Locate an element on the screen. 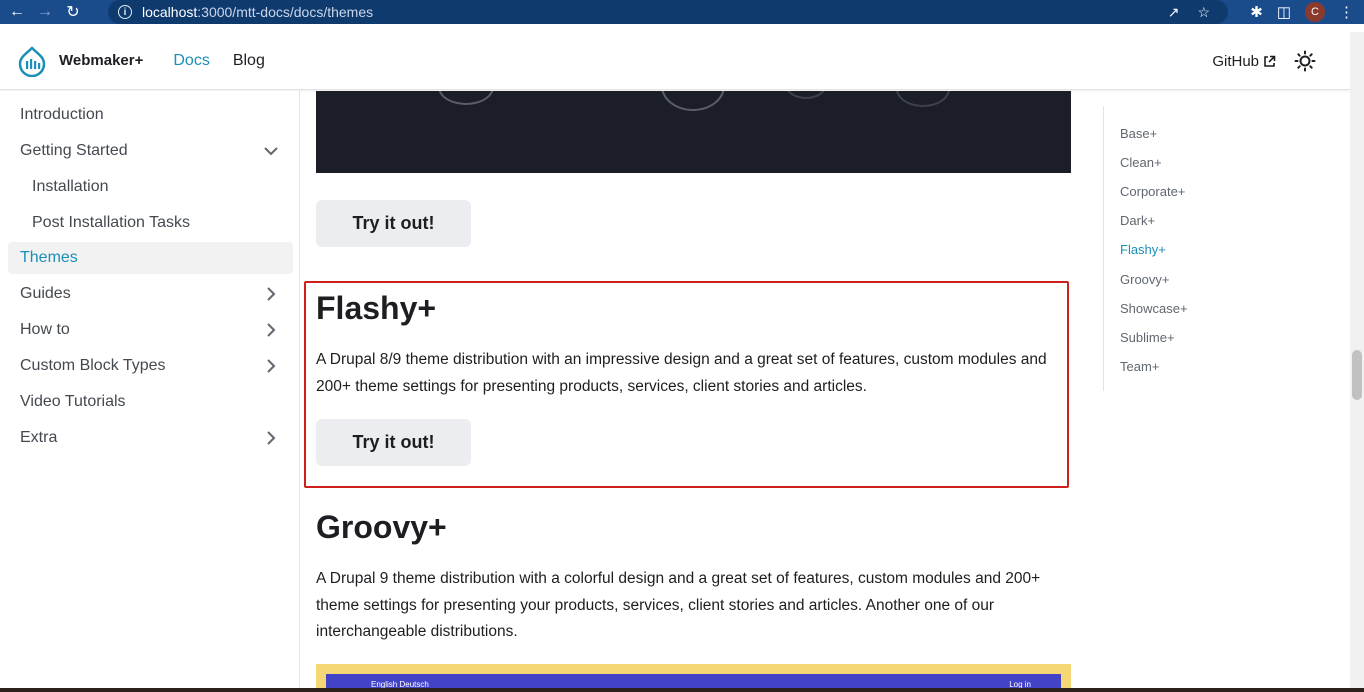 This screenshot has width=1364, height=692. github-label: GitHub is located at coordinates (1235, 61).